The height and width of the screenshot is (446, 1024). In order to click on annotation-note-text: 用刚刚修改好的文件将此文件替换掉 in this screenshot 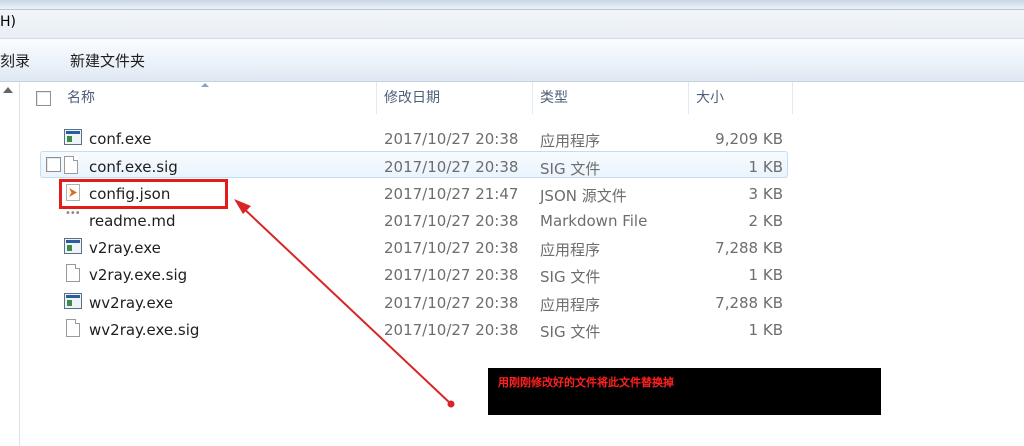, I will do `click(586, 382)`.